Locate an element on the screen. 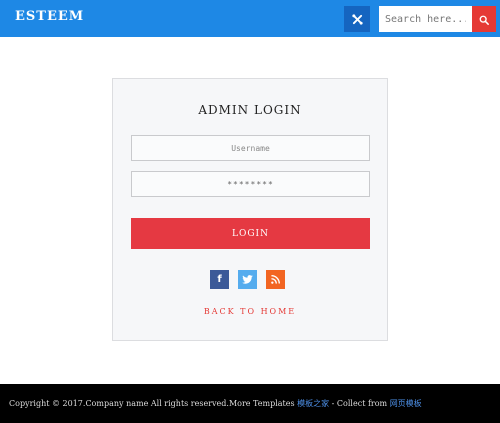 This screenshot has width=500, height=423. tools-icon is located at coordinates (357, 19).